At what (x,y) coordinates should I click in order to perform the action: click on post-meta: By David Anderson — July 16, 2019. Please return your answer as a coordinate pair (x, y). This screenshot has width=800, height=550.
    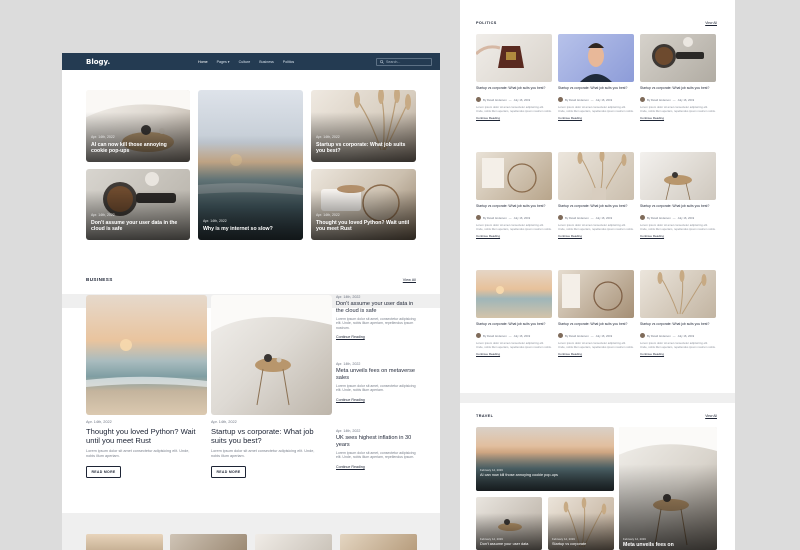
    Looking at the image, I should click on (514, 335).